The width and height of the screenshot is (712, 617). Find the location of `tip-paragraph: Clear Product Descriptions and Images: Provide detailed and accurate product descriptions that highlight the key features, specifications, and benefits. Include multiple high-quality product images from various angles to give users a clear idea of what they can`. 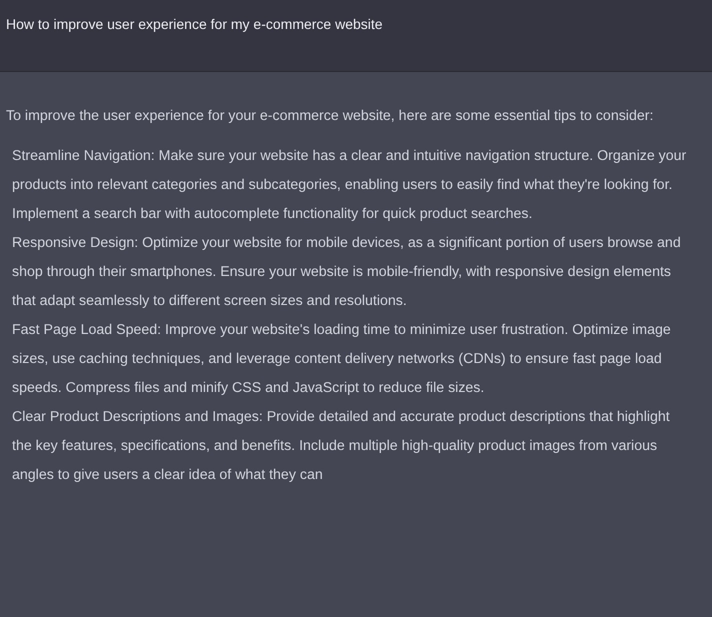

tip-paragraph: Clear Product Descriptions and Images: Provide detailed and accurate product descriptions that highlight the key features, specifications, and benefits. Include multiple high-quality product images from various angles to give users a clear idea of what they can is located at coordinates (341, 446).